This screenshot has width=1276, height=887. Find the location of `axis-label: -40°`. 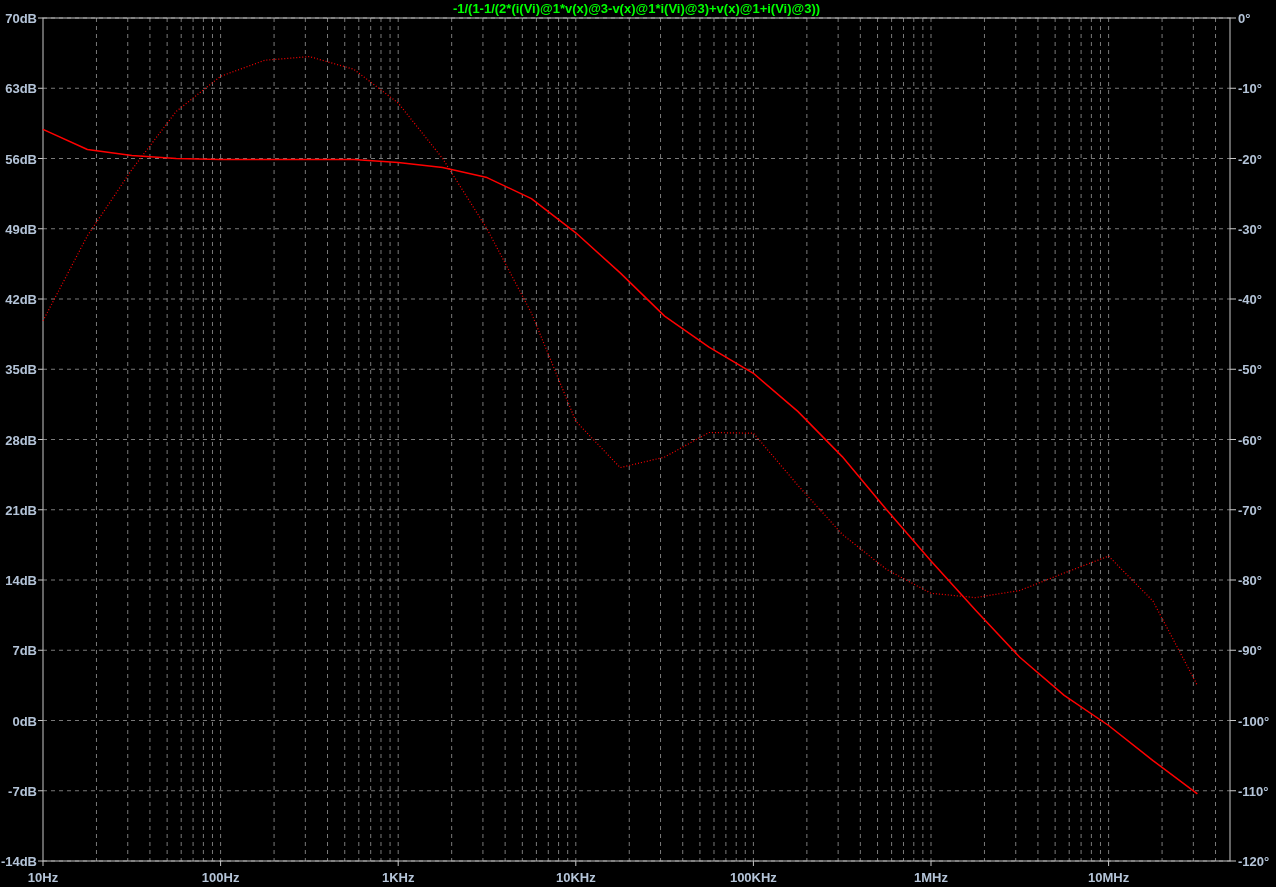

axis-label: -40° is located at coordinates (1250, 299).